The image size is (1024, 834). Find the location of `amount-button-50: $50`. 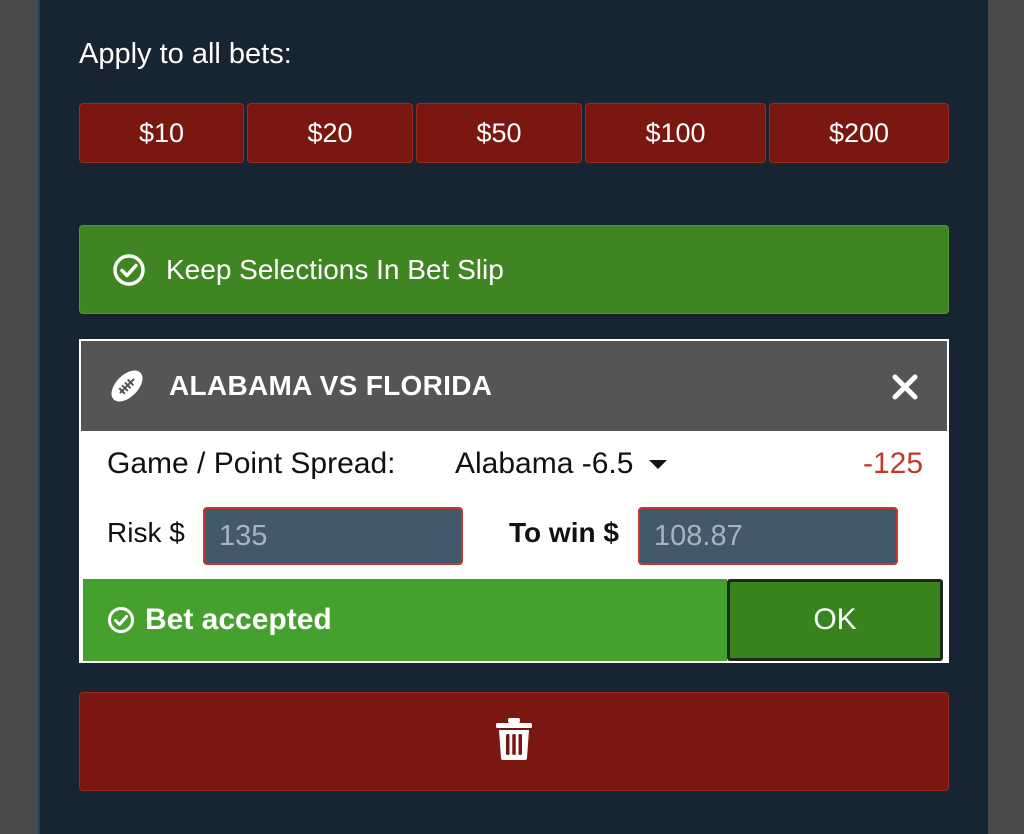

amount-button-50: $50 is located at coordinates (499, 133).